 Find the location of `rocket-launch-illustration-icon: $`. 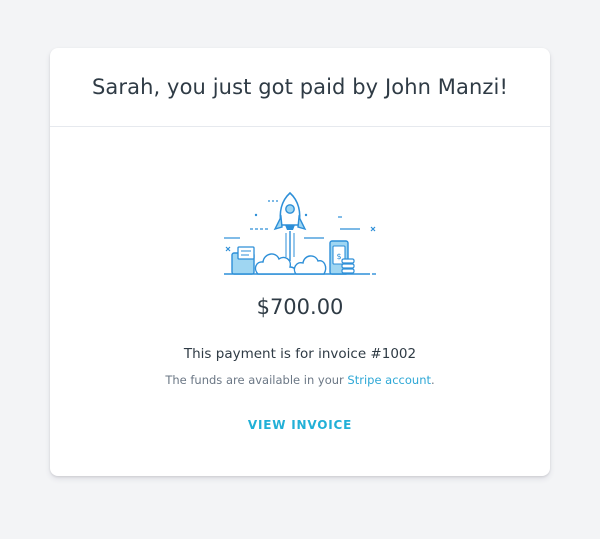

rocket-launch-illustration-icon: $ is located at coordinates (300, 233).